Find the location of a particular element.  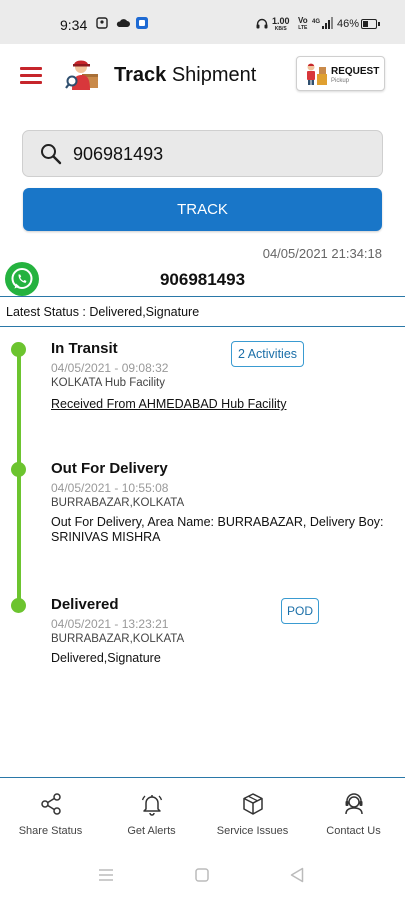

headset-icon is located at coordinates (262, 23).